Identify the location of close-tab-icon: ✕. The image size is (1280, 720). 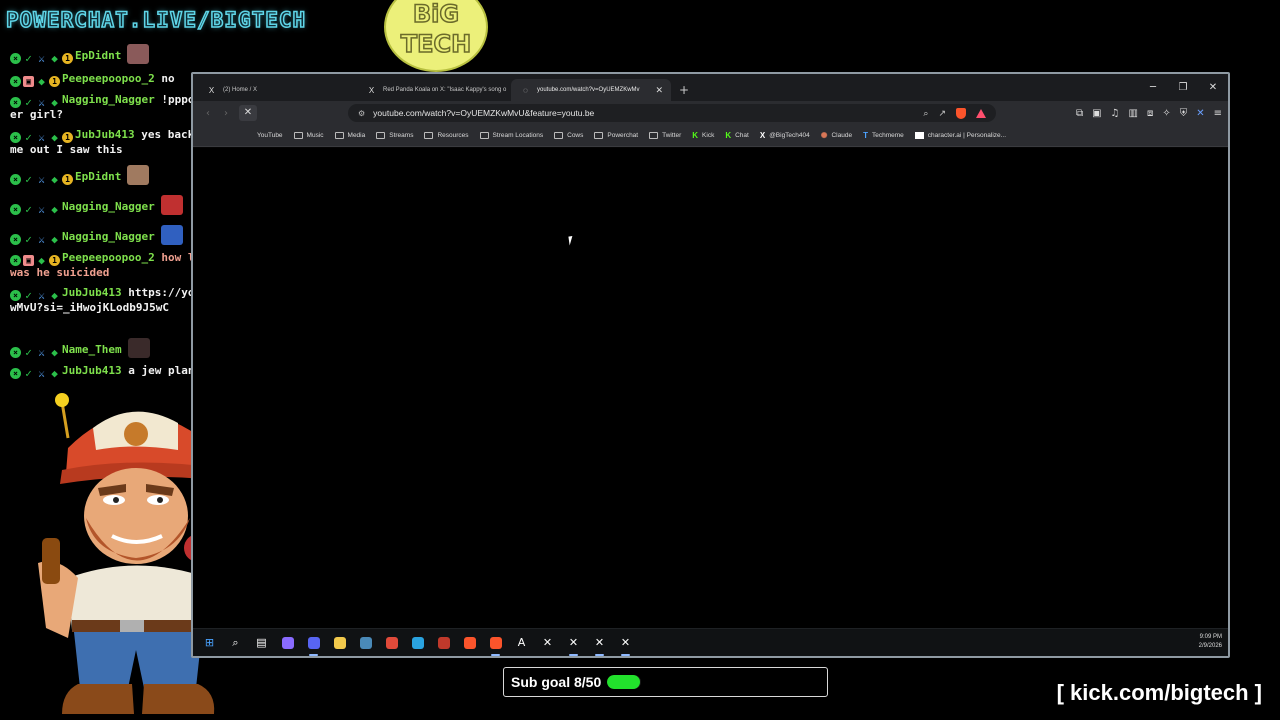
(659, 90).